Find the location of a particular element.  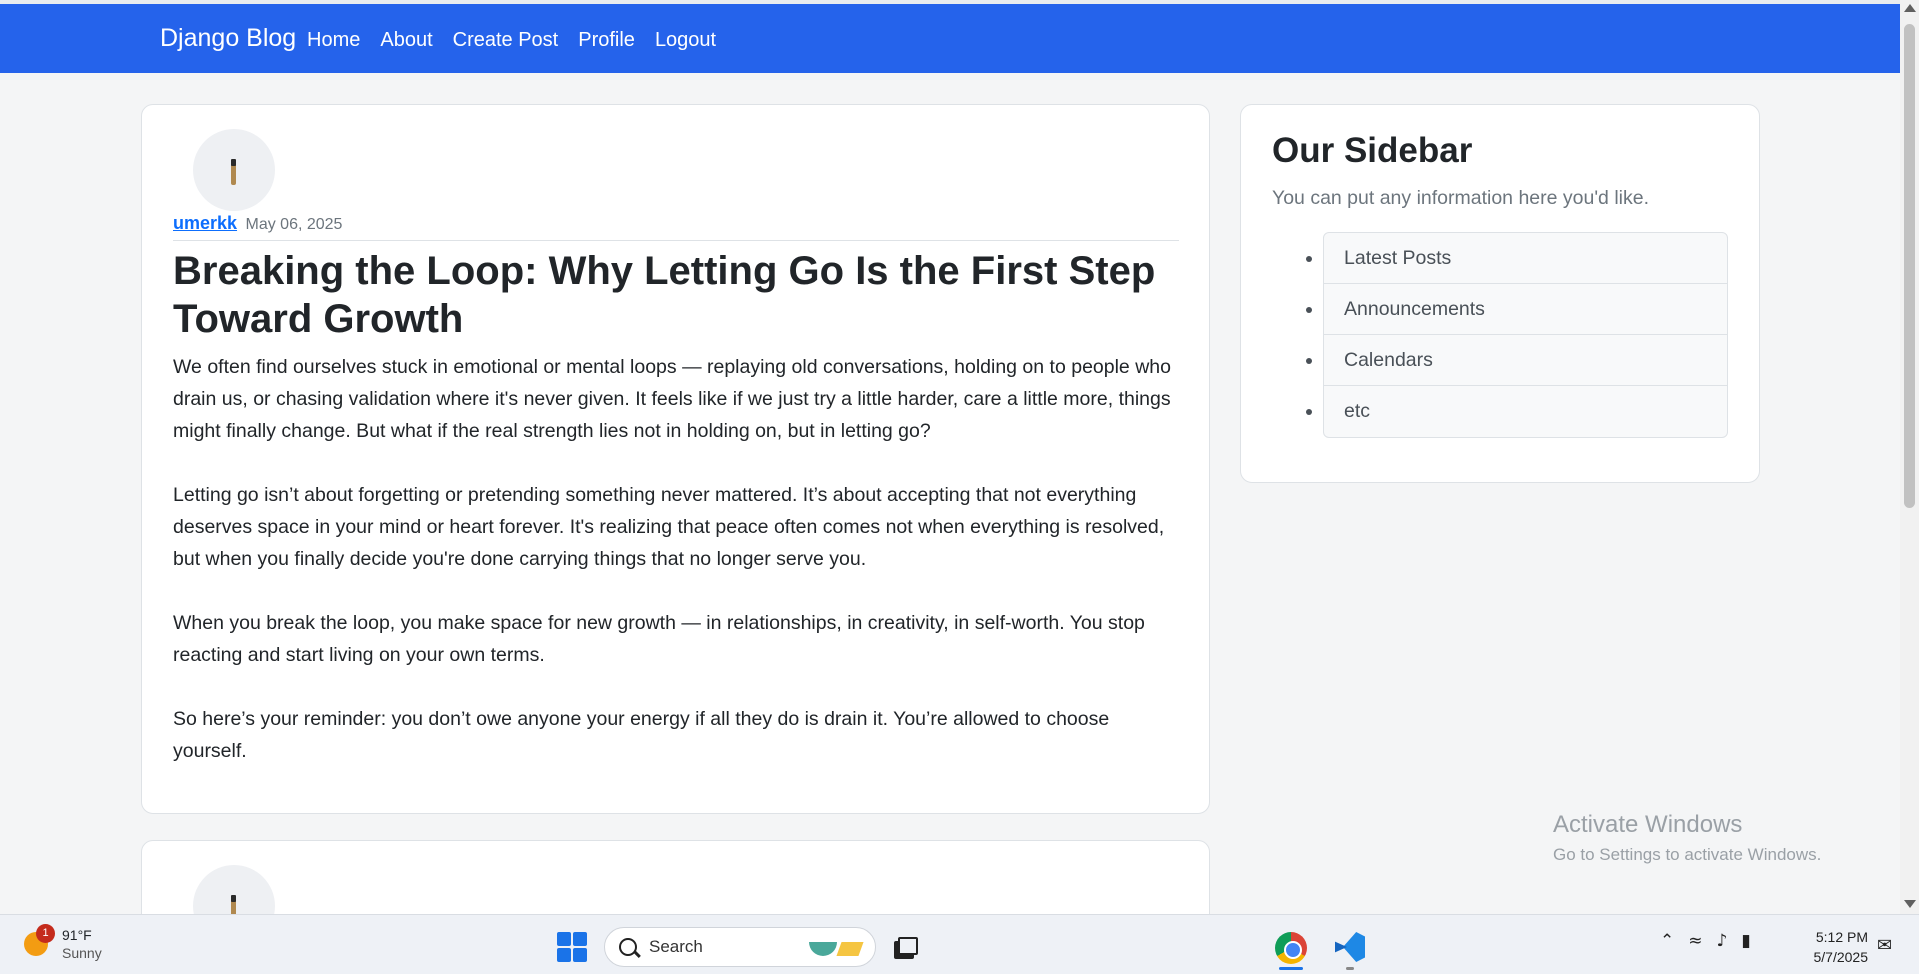

watermark-subtitle: Go to Settings to activate Windows. is located at coordinates (1687, 854).